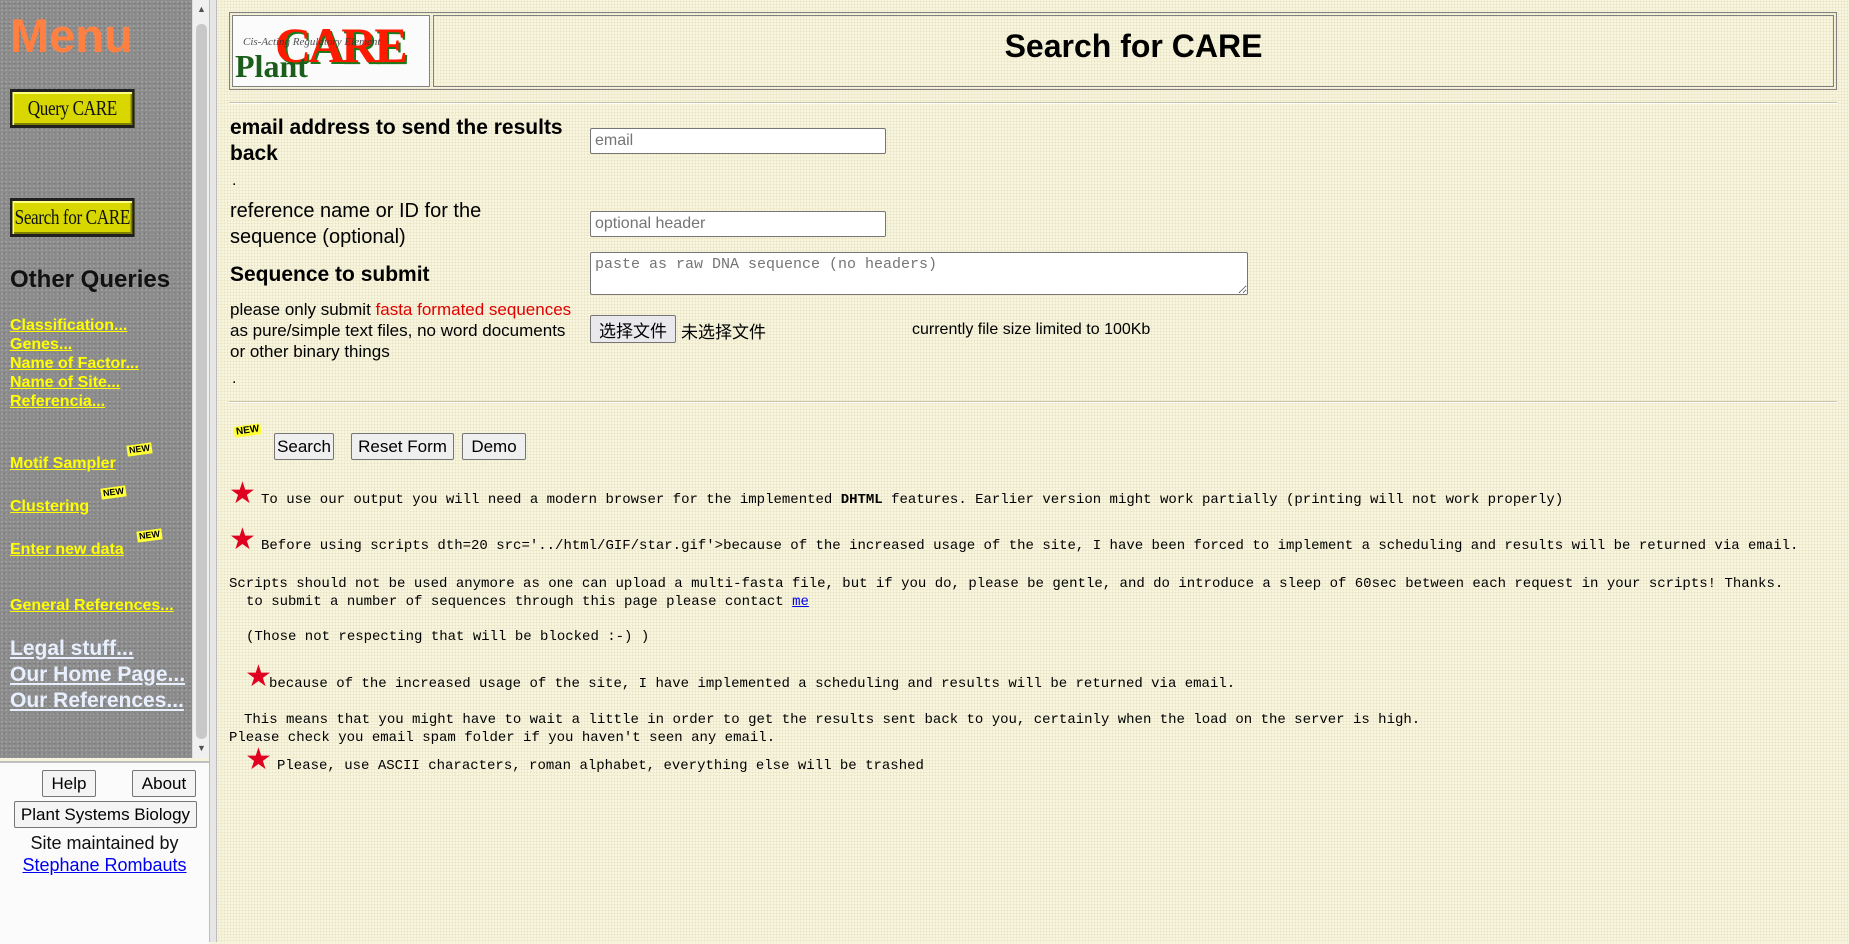  Describe the element at coordinates (201, 9) in the screenshot. I see `scroll-up-icon: ▲` at that location.